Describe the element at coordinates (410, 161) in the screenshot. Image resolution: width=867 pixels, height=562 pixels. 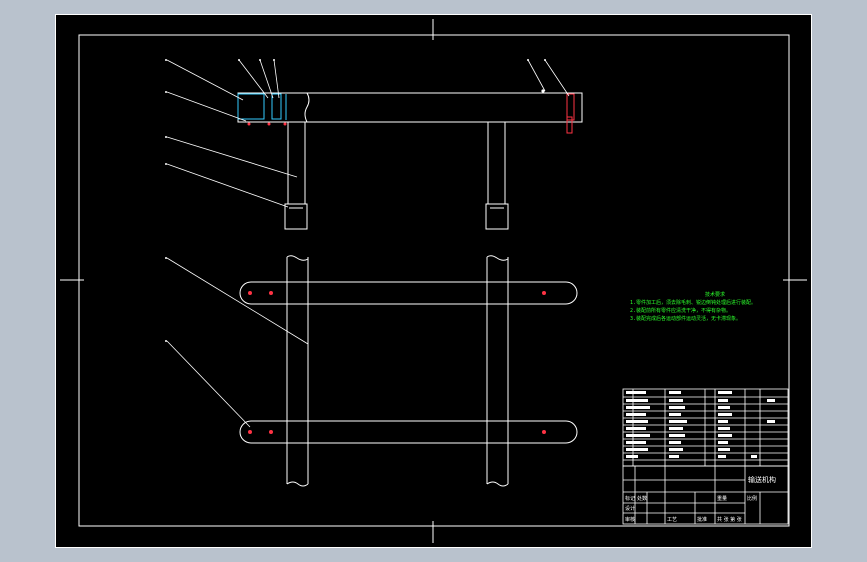
I see `front-view` at that location.